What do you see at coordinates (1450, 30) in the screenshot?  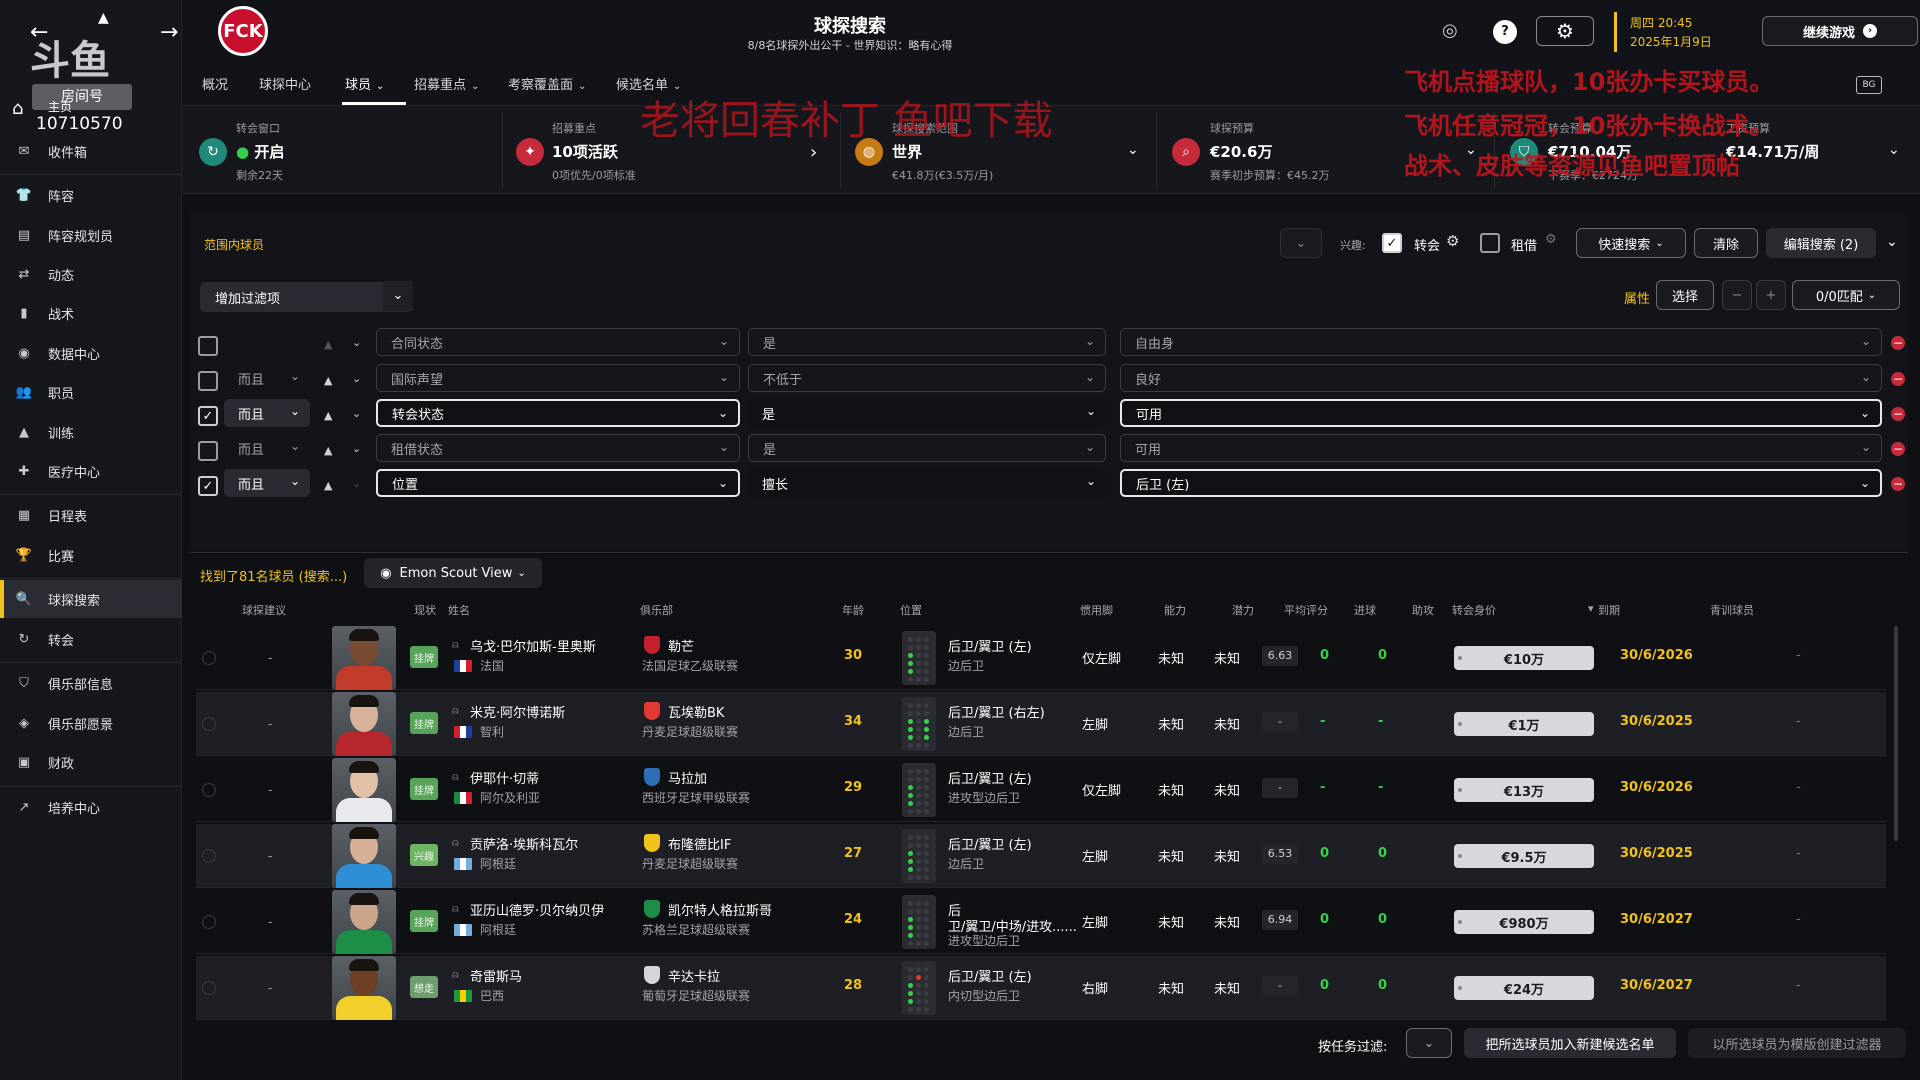 I see `controller-icon: ◎` at bounding box center [1450, 30].